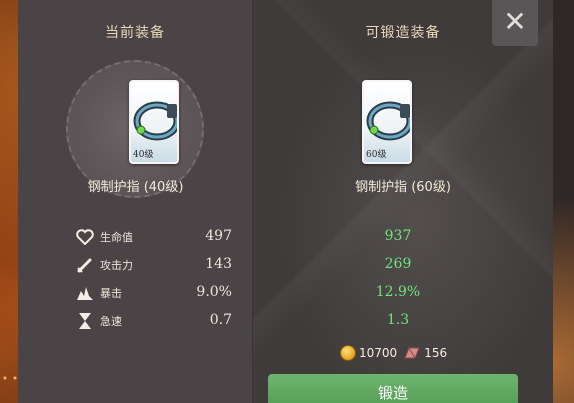 Image resolution: width=574 pixels, height=403 pixels. Describe the element at coordinates (218, 236) in the screenshot. I see `stat-value-hp: 497` at that location.